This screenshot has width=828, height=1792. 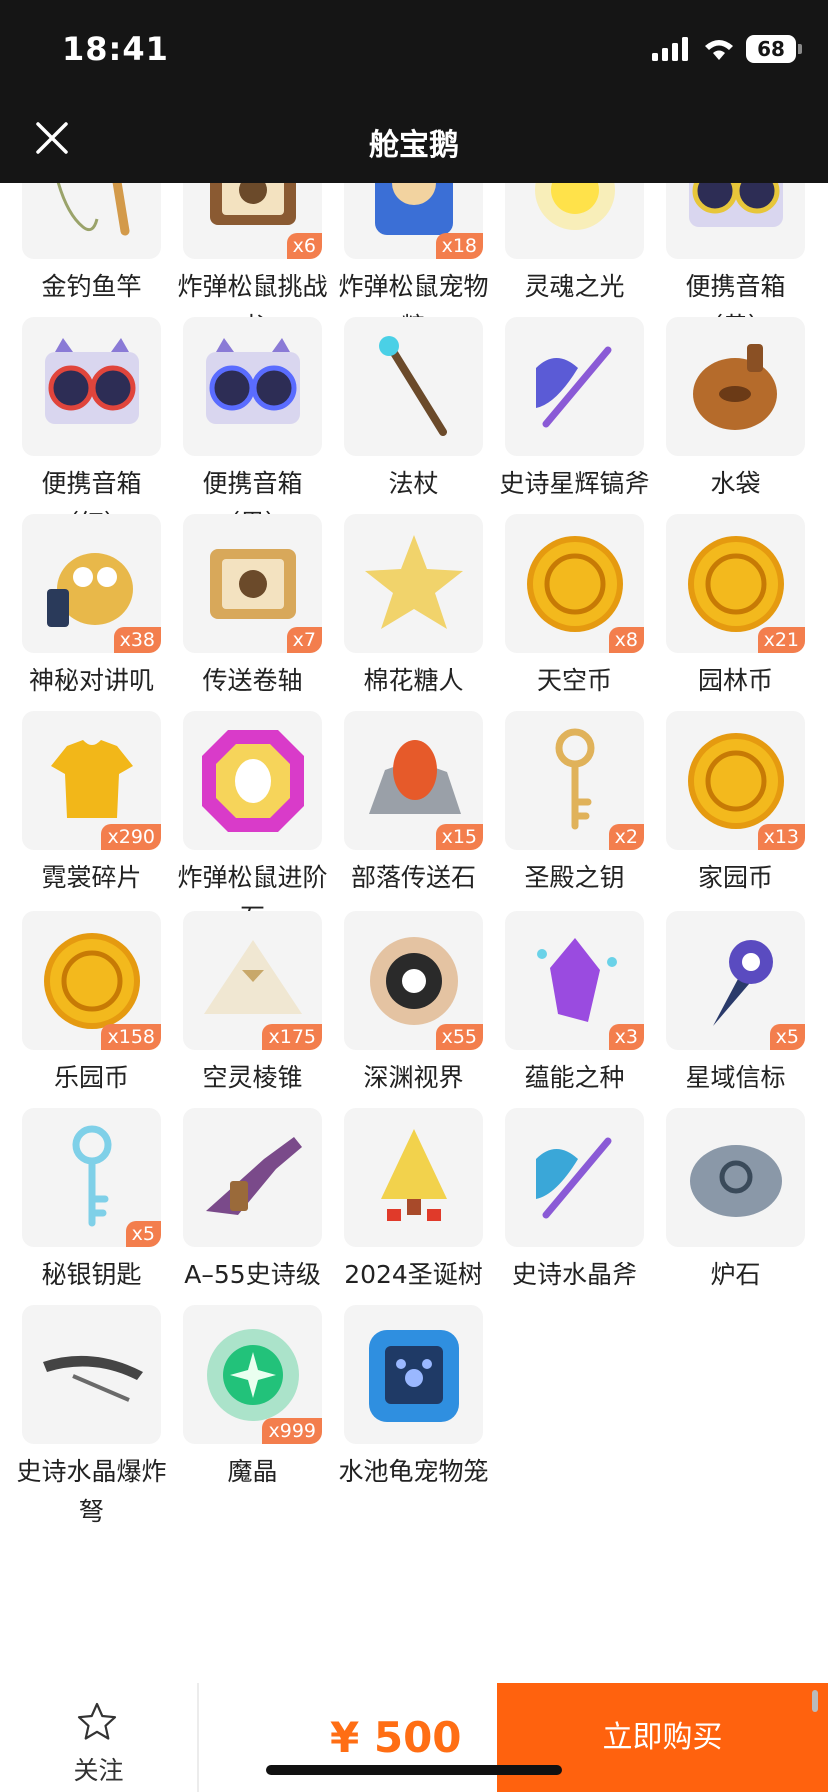 What do you see at coordinates (626, 640) in the screenshot?
I see `count-badge: x8` at bounding box center [626, 640].